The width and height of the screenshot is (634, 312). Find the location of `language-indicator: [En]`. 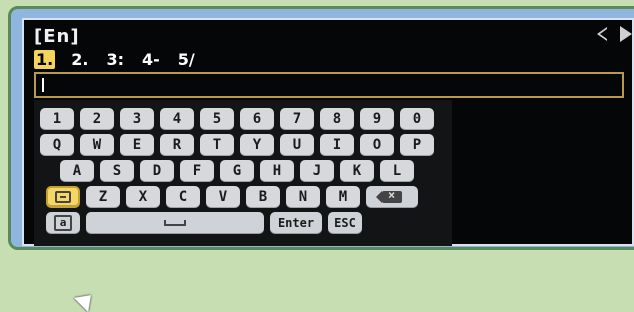

language-indicator: [En] is located at coordinates (57, 36).